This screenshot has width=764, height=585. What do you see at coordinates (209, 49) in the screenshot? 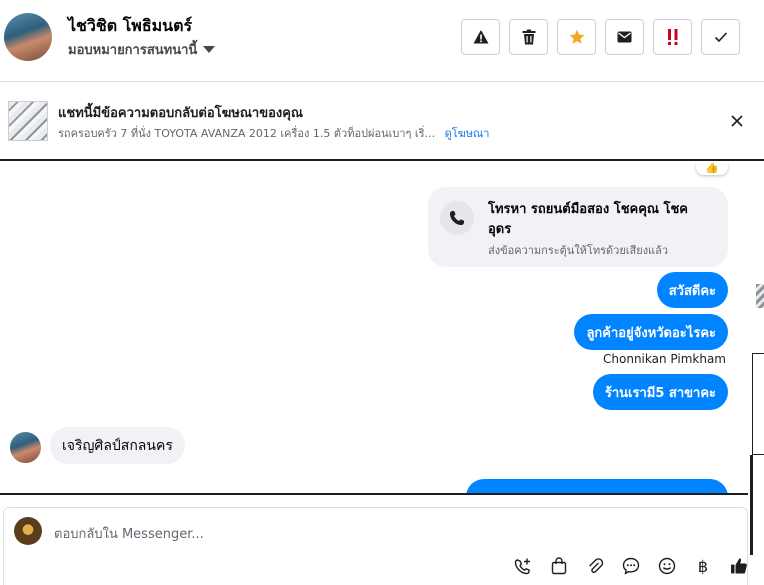
I see `caret-down-icon` at bounding box center [209, 49].